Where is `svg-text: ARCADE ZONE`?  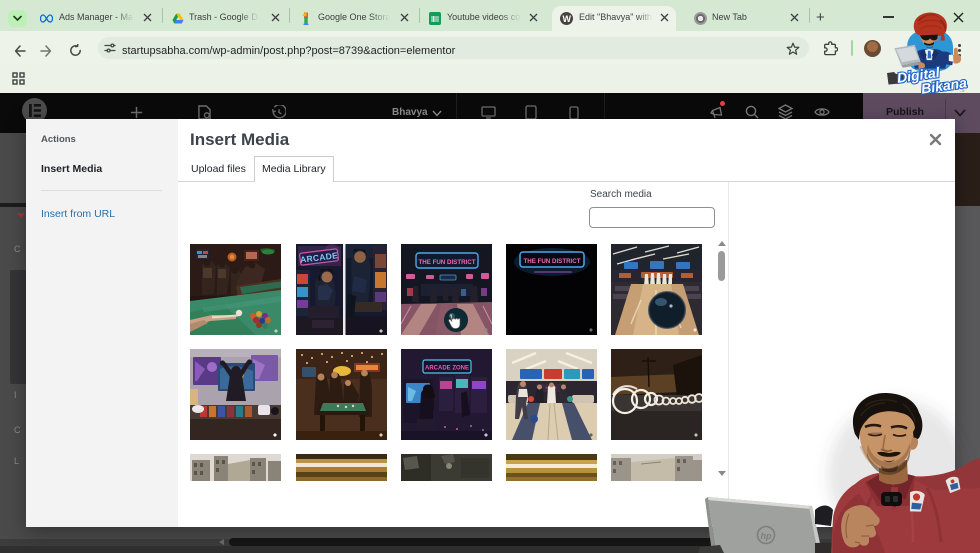 svg-text: ARCADE ZONE is located at coordinates (447, 369).